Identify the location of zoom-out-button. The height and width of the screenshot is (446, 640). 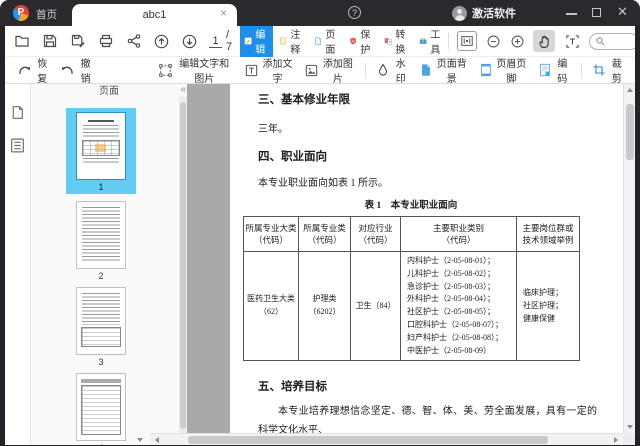
(493, 41).